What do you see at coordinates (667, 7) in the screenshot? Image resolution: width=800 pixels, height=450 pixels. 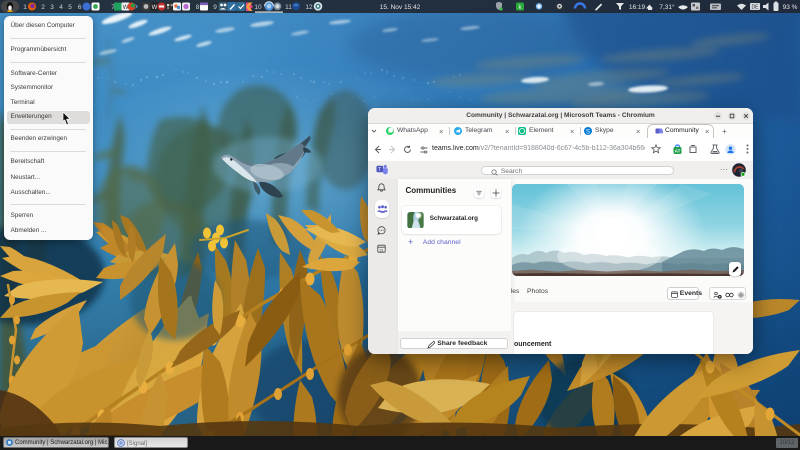 I see `svg-text: 7,31°` at bounding box center [667, 7].